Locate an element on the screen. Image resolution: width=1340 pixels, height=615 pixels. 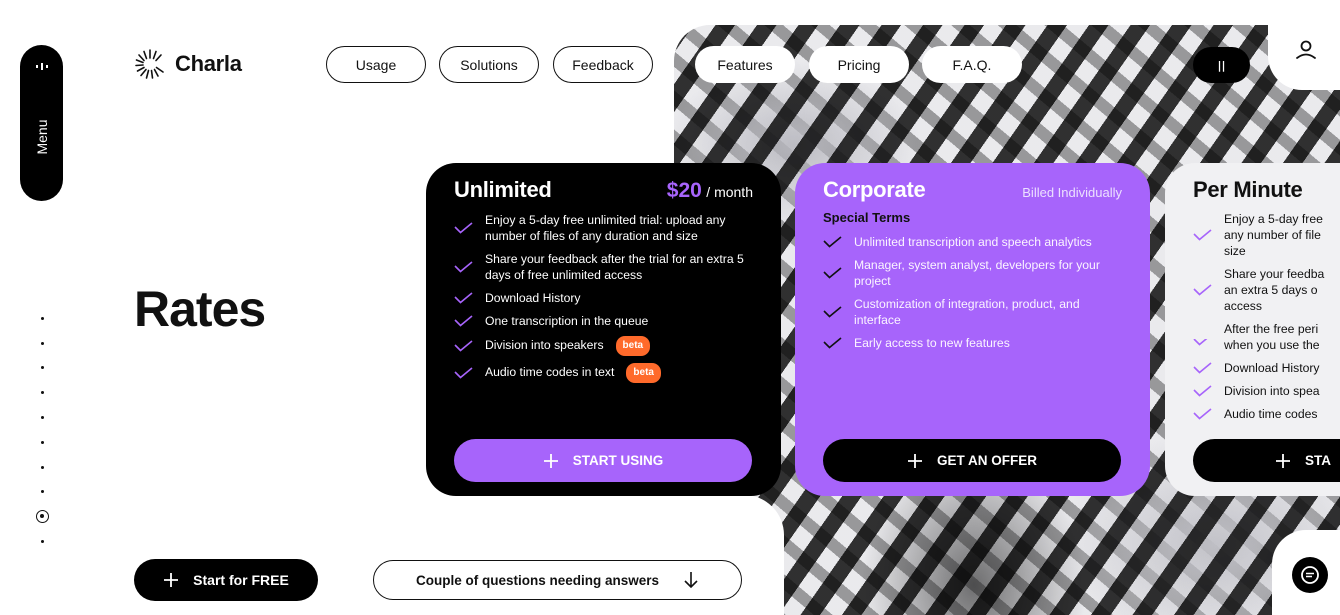
faq-scroll-button: Couple of questions needing answers is located at coordinates (557, 580).